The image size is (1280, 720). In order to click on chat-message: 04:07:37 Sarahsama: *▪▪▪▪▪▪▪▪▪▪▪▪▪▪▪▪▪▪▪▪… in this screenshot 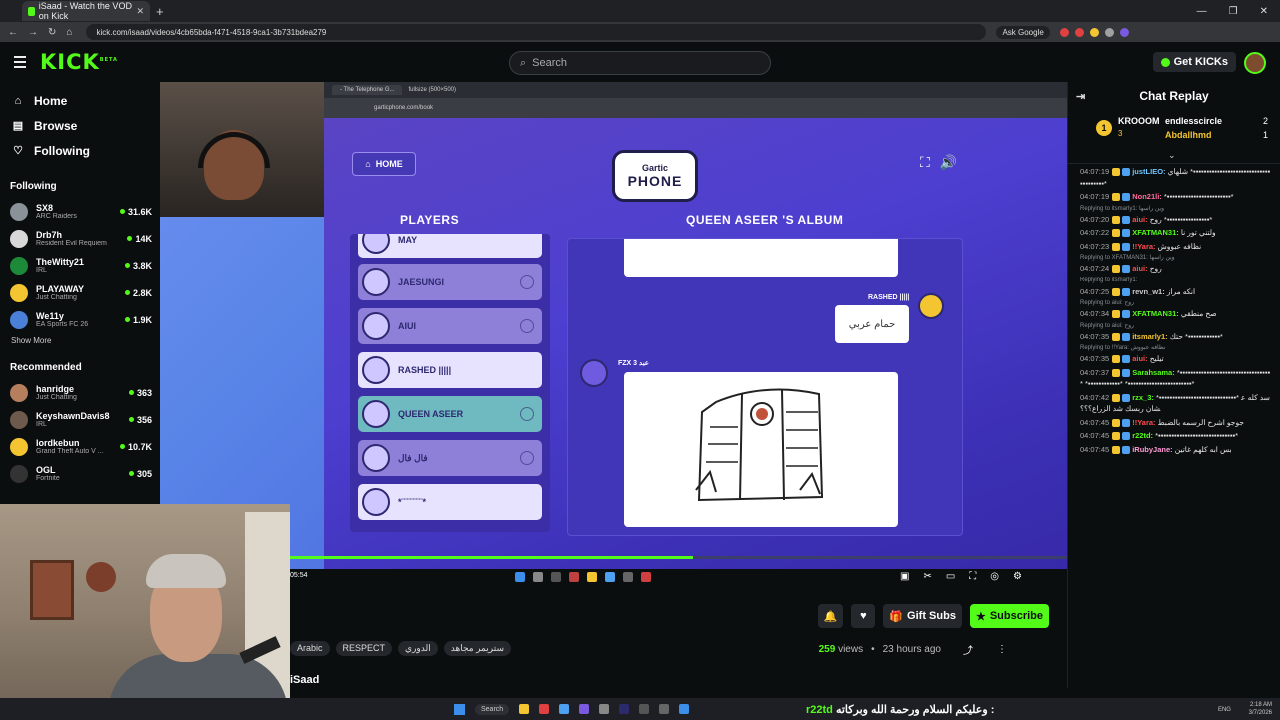, I will do `click(1176, 378)`.